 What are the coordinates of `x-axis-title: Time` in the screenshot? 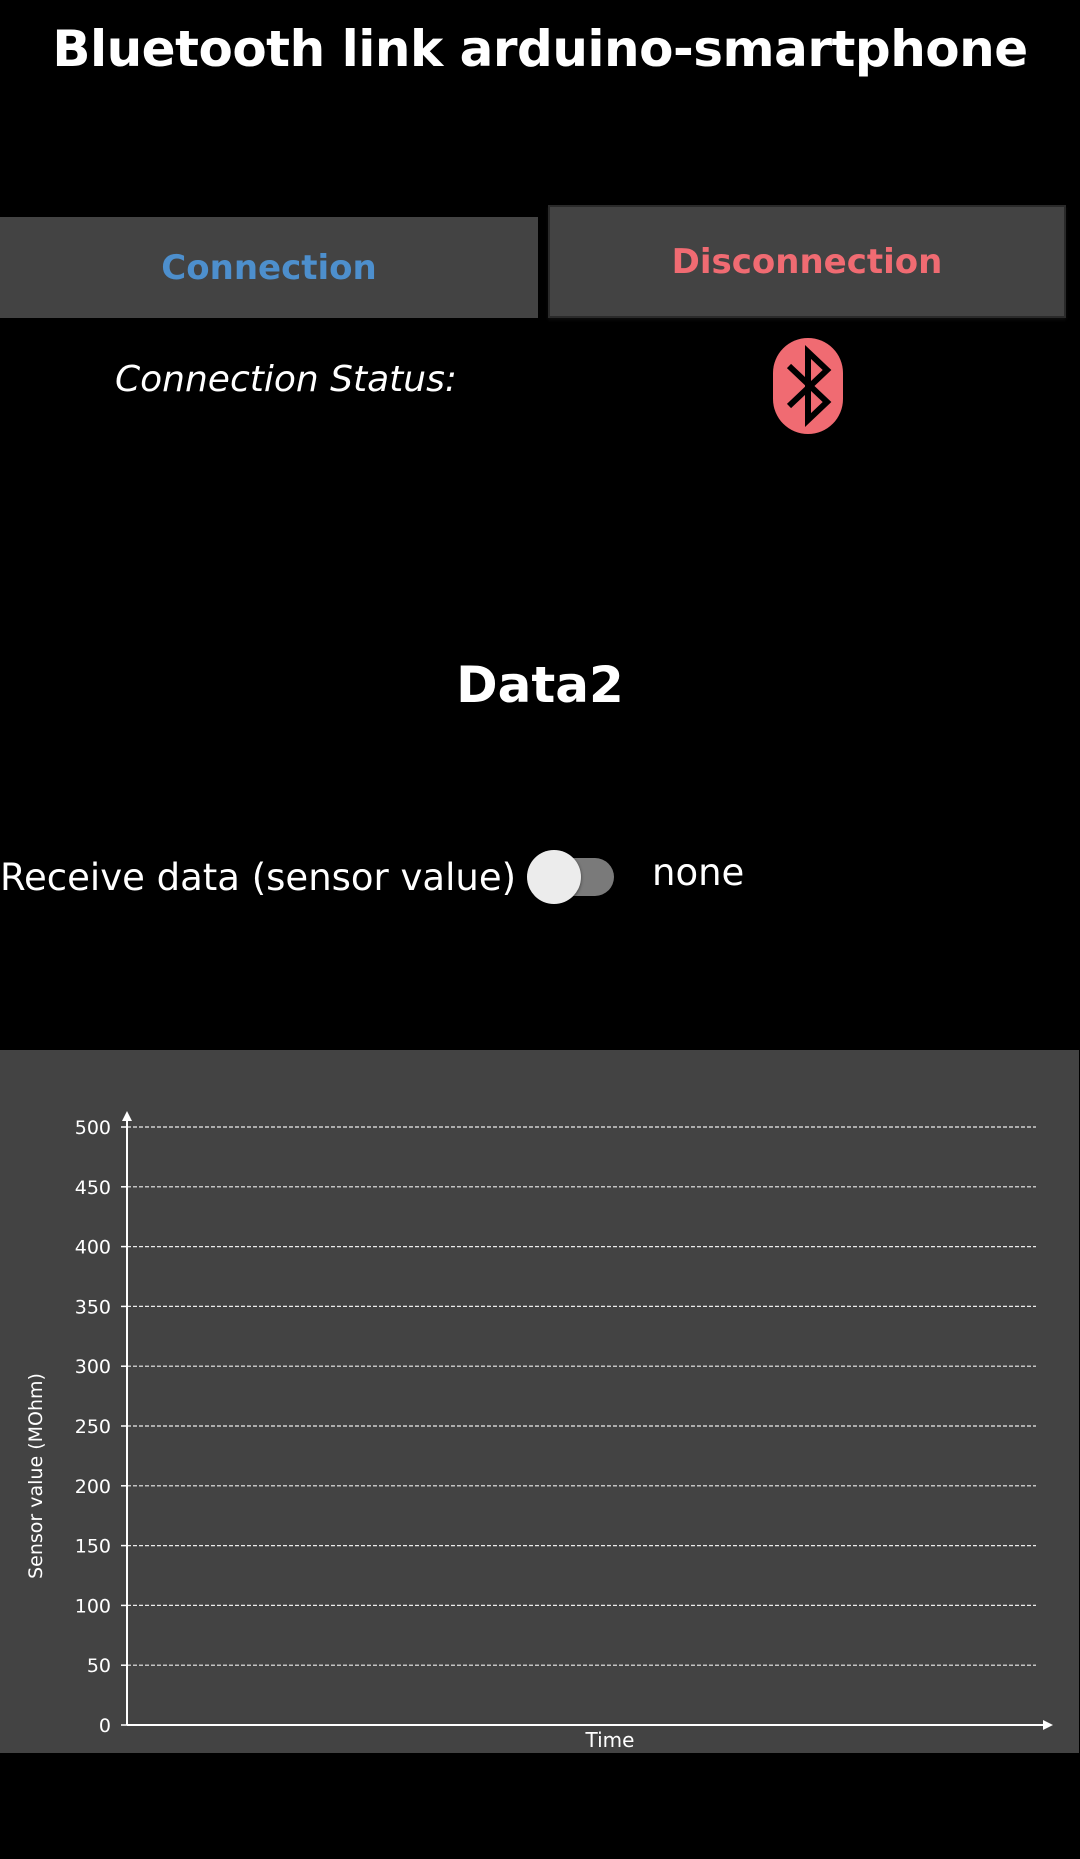 It's located at (610, 1740).